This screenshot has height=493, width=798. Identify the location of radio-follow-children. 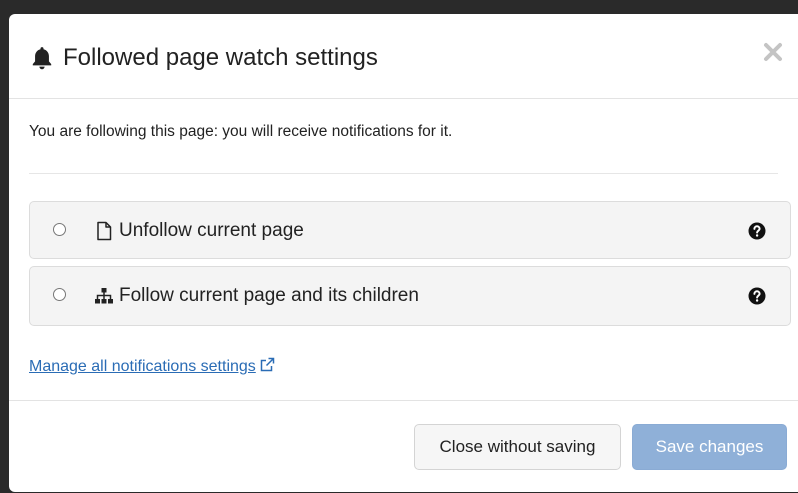
(59, 294).